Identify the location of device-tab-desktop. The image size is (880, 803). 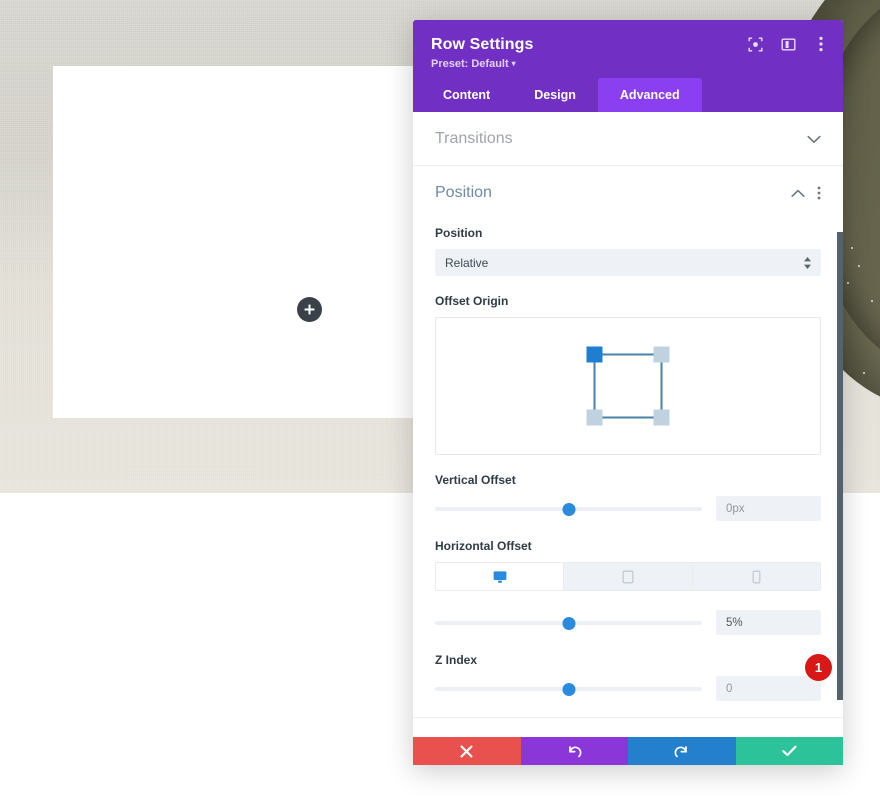
(500, 576).